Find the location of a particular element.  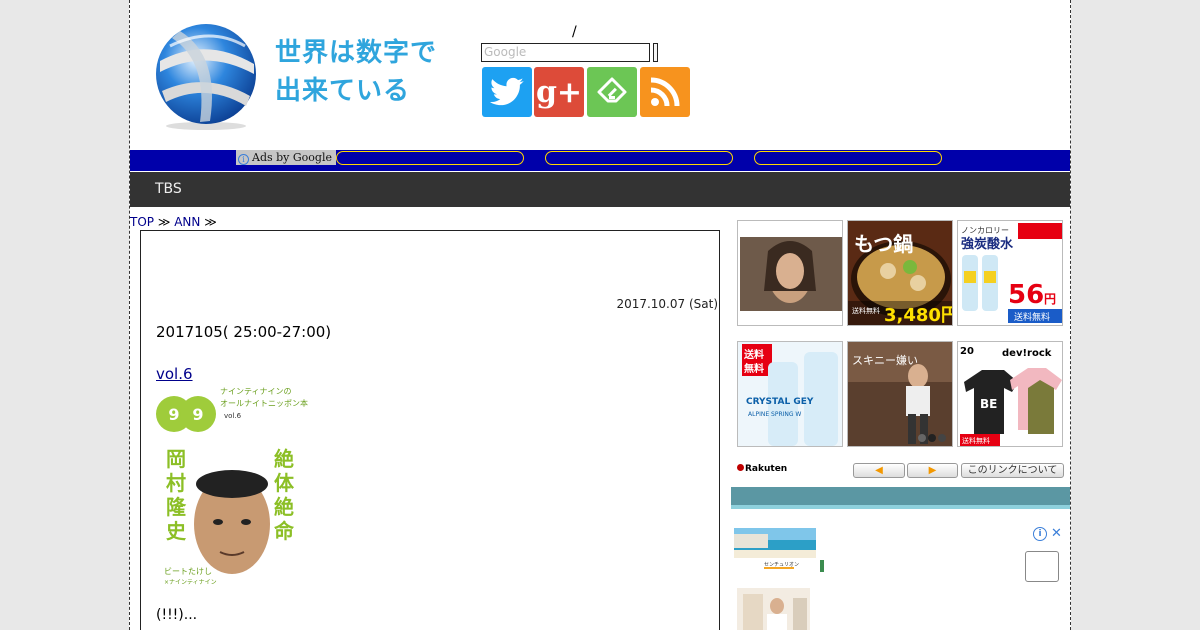

nav-item-tbs: TBS is located at coordinates (168, 189).